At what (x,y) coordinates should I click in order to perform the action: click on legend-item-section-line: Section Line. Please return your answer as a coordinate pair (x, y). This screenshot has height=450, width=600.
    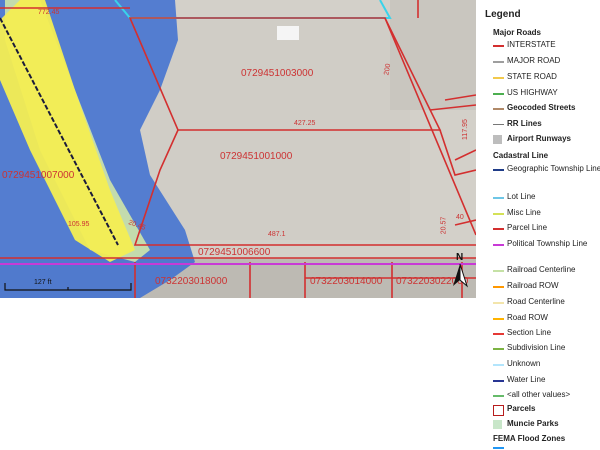
    Looking at the image, I should click on (546, 334).